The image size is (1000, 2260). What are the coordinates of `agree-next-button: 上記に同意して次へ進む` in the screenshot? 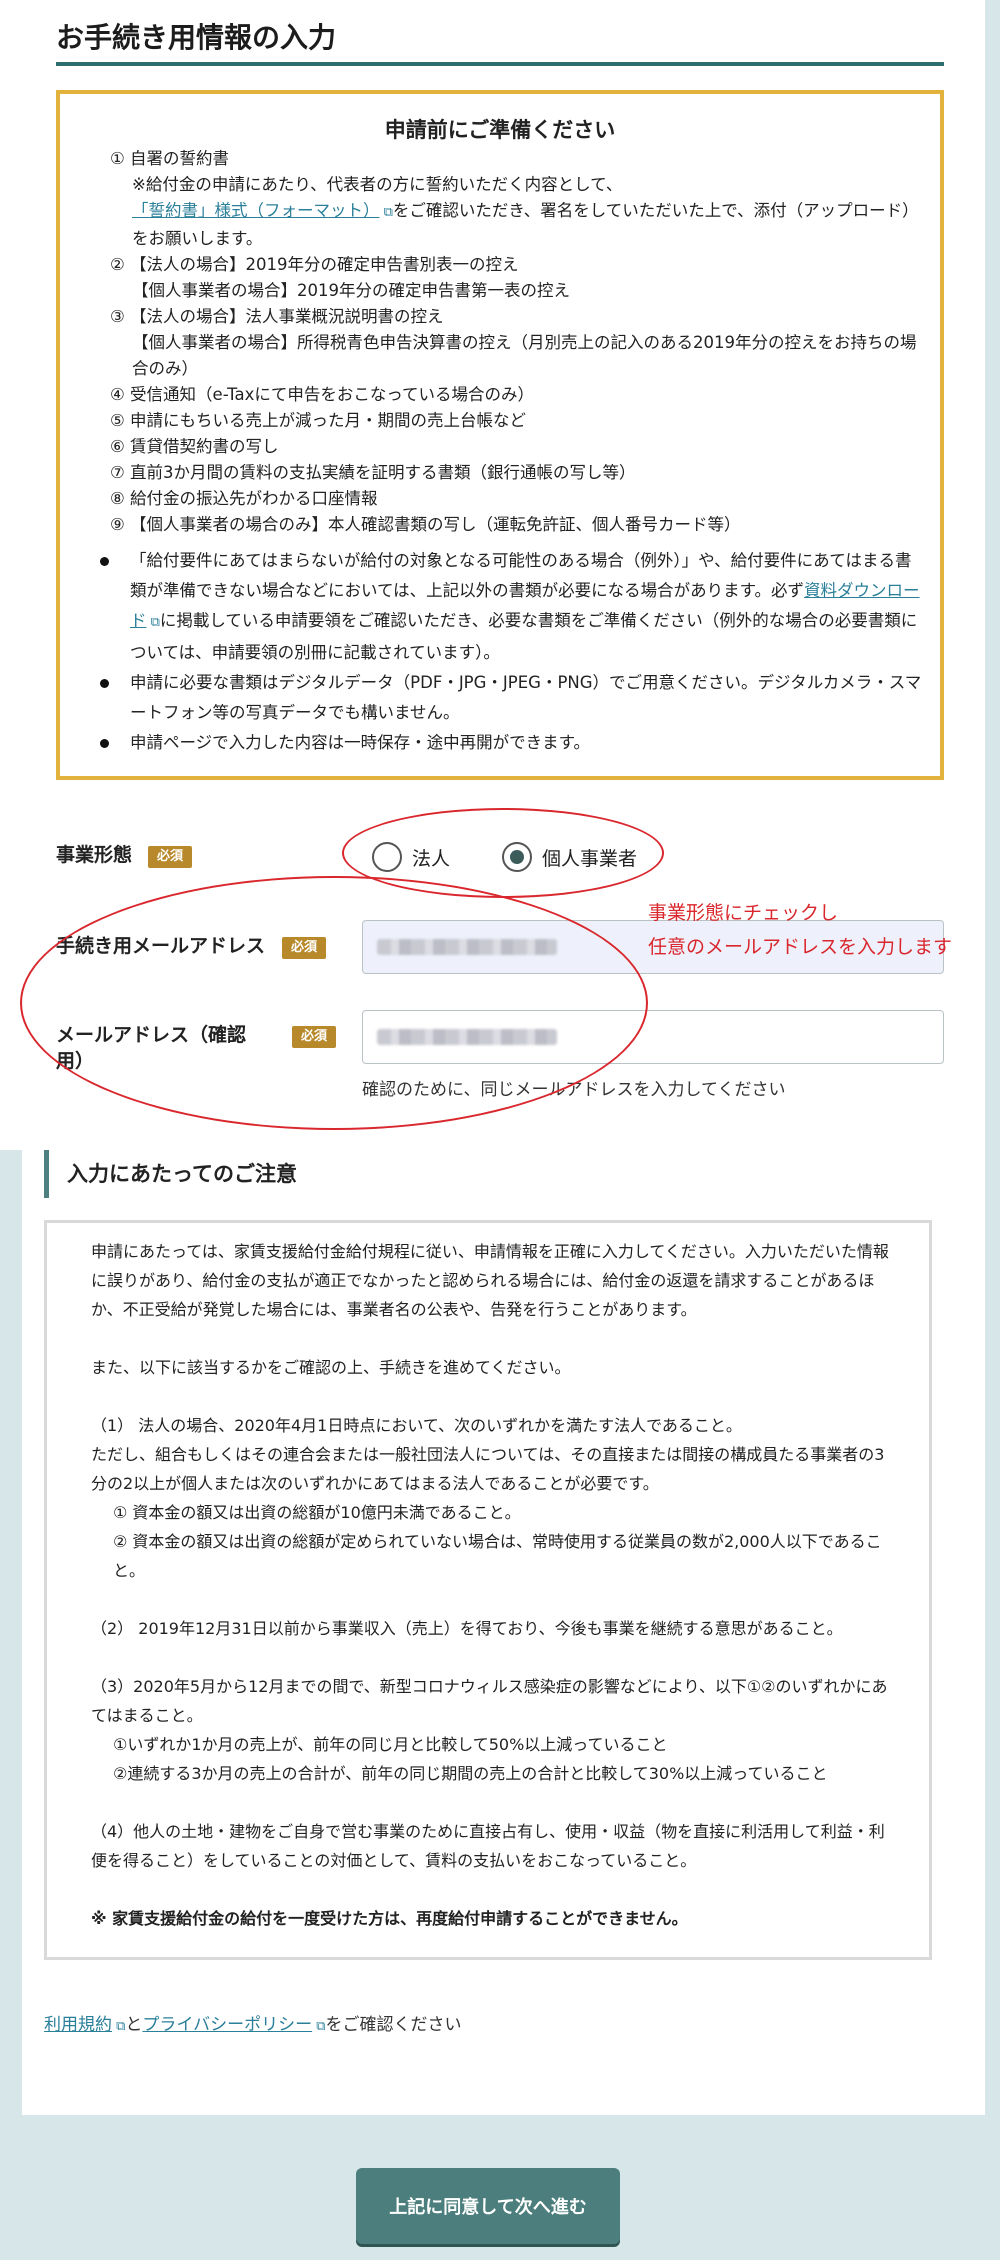 It's located at (488, 2206).